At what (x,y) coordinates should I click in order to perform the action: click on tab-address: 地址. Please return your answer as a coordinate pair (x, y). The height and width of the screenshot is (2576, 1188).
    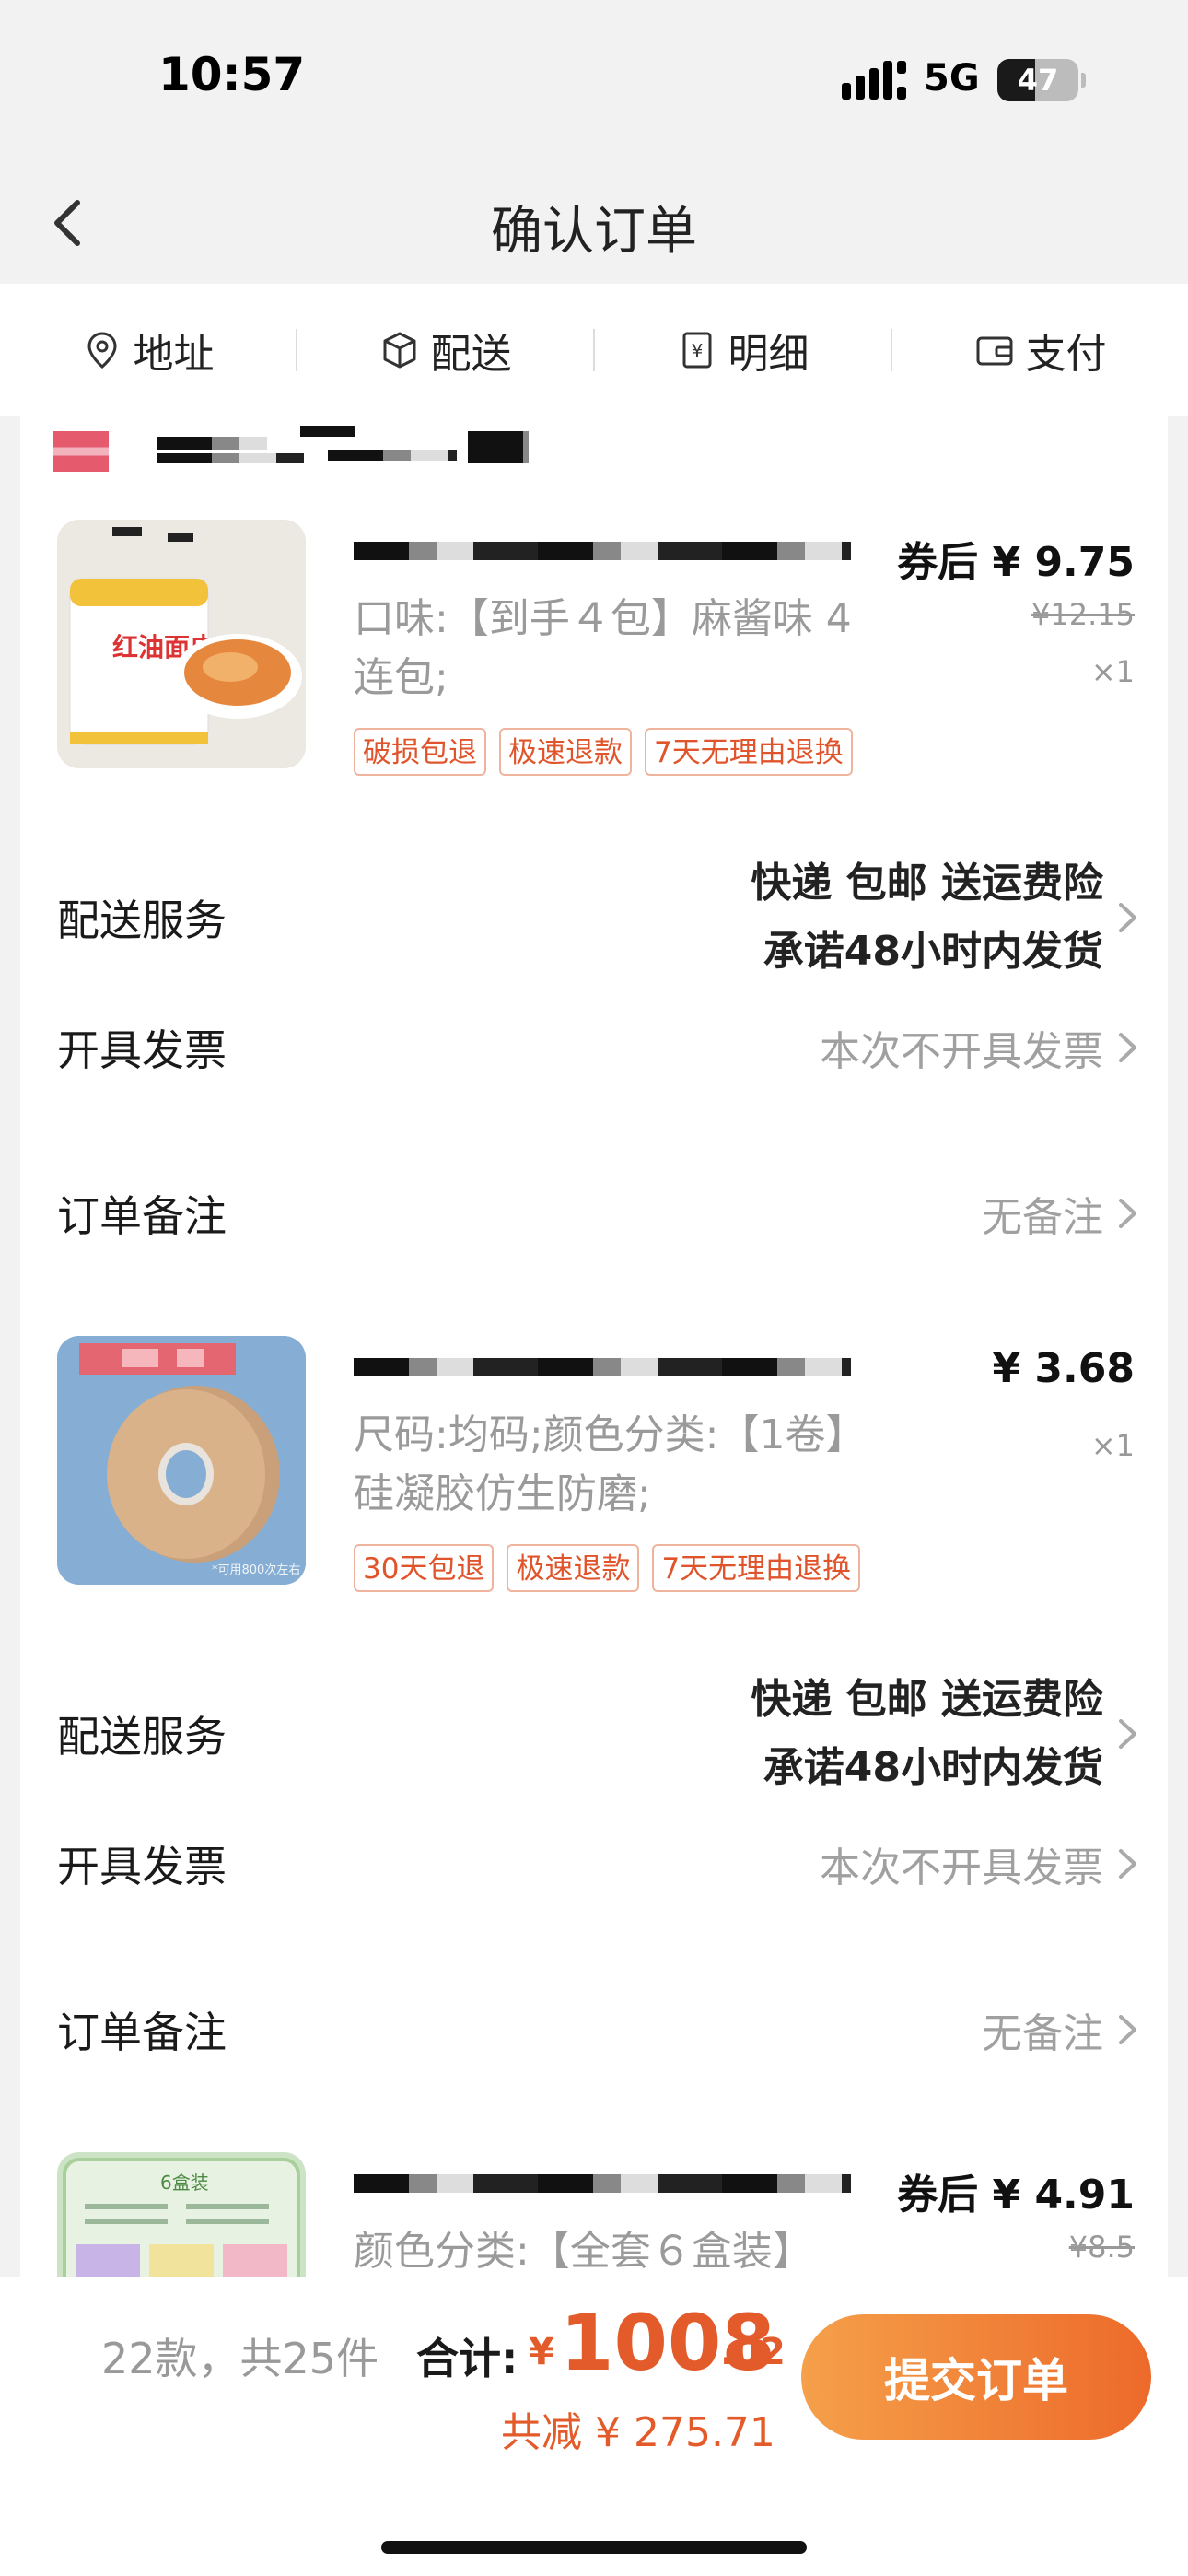
    Looking at the image, I should click on (148, 350).